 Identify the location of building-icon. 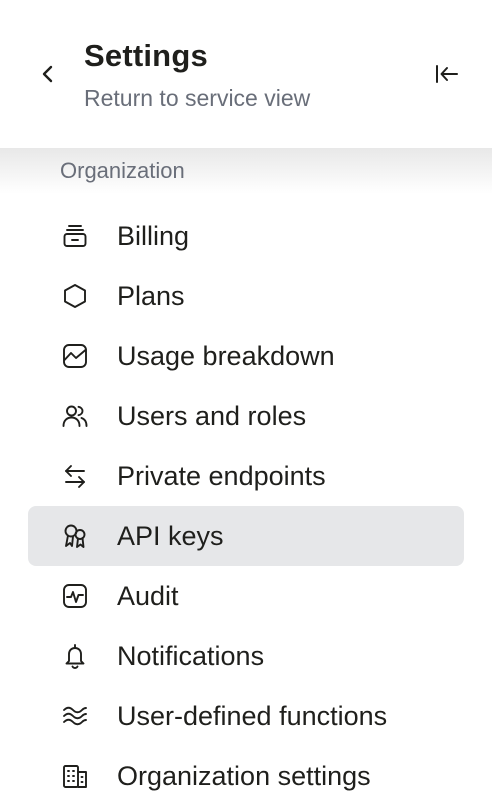
(75, 776).